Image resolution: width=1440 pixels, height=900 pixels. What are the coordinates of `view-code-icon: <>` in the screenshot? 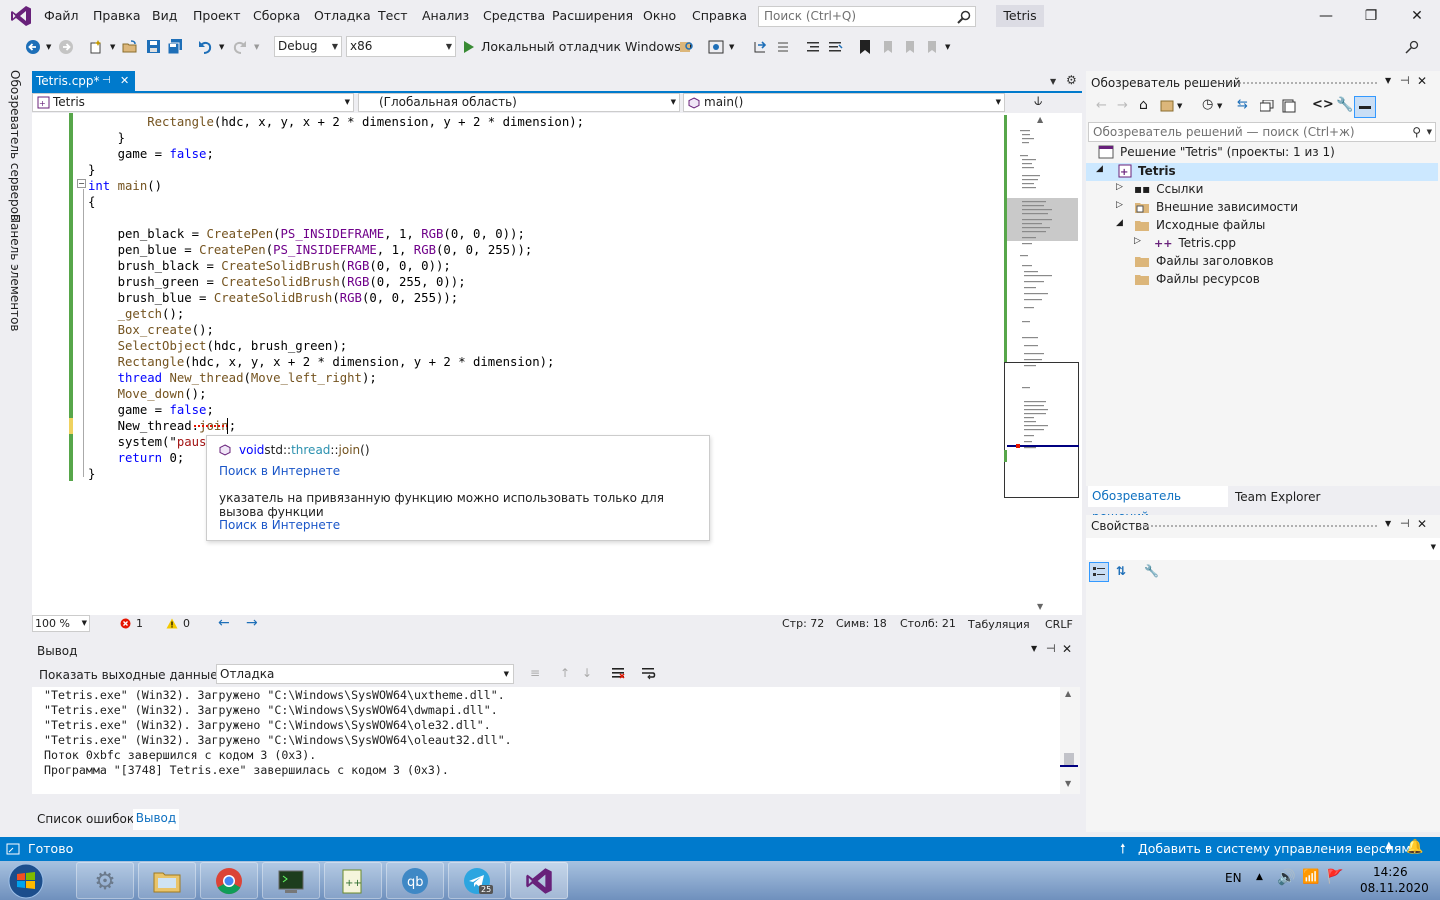 It's located at (1323, 104).